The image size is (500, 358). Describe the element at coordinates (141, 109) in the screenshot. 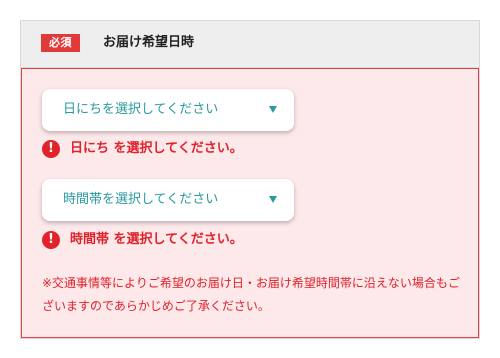

I see `date-select-label: 日にちを選択してください` at that location.